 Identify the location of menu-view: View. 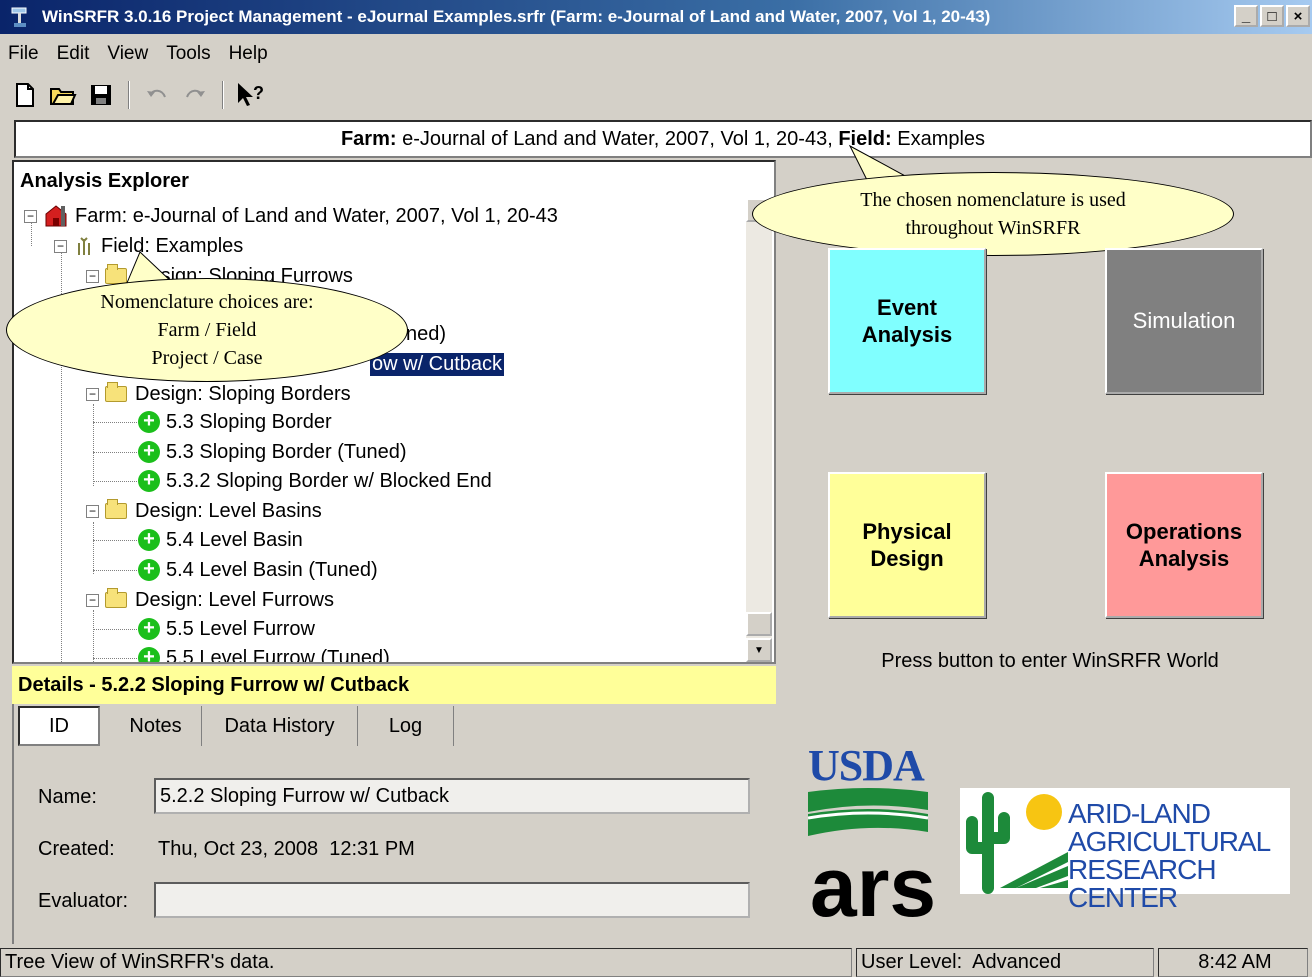
(127, 54).